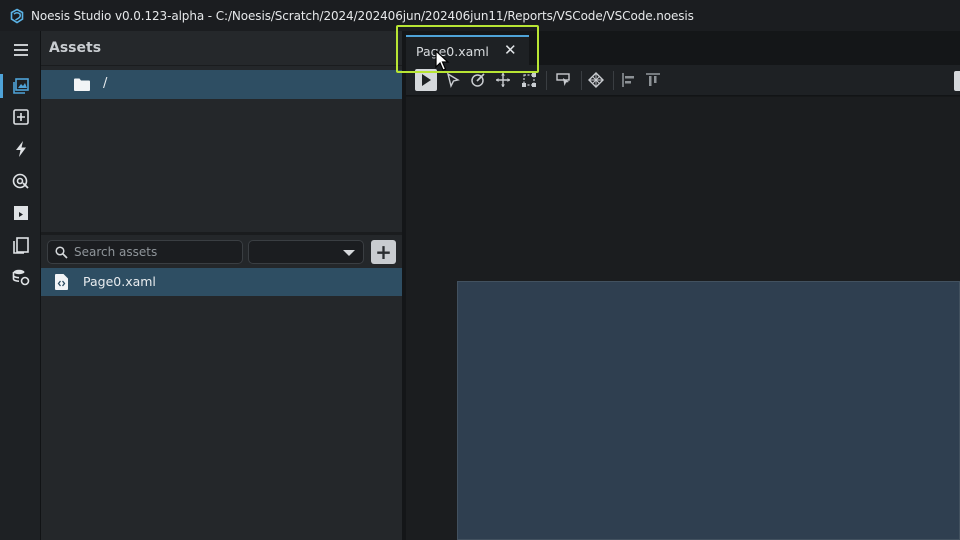 This screenshot has width=960, height=540. I want to click on noesis-logo-icon, so click(17, 15).